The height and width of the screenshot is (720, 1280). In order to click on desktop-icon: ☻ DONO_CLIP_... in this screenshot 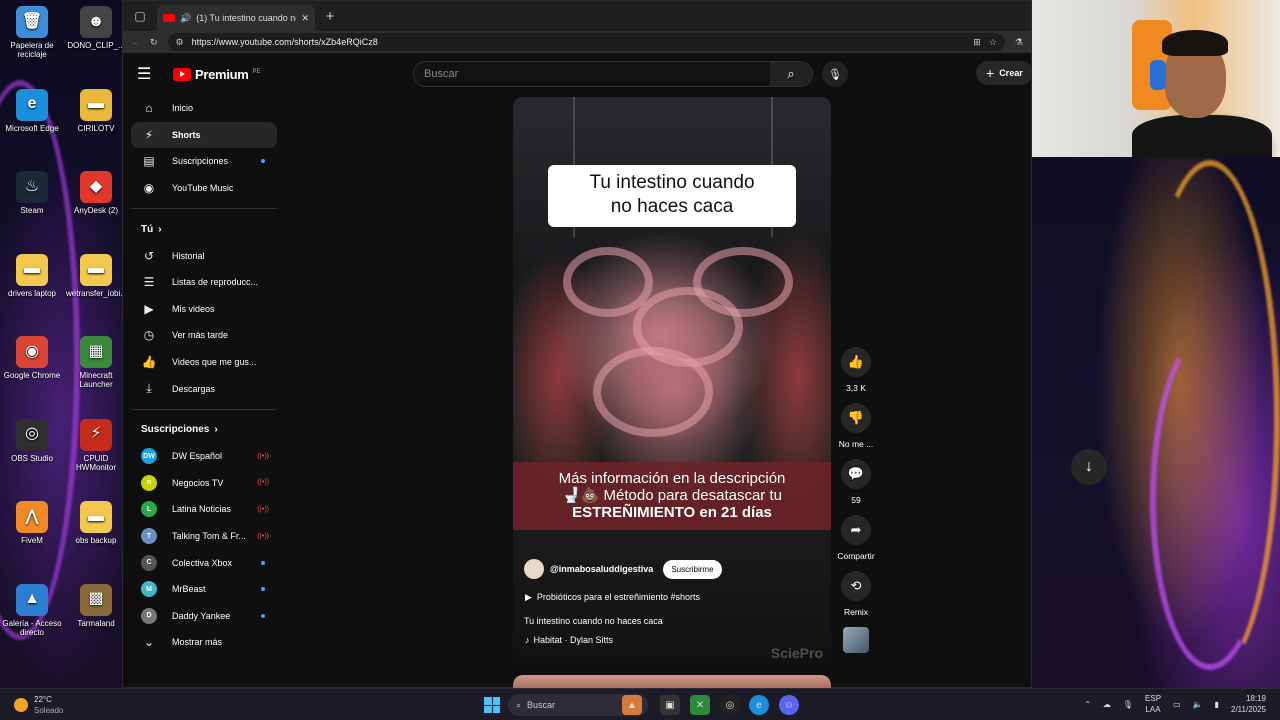, I will do `click(96, 28)`.